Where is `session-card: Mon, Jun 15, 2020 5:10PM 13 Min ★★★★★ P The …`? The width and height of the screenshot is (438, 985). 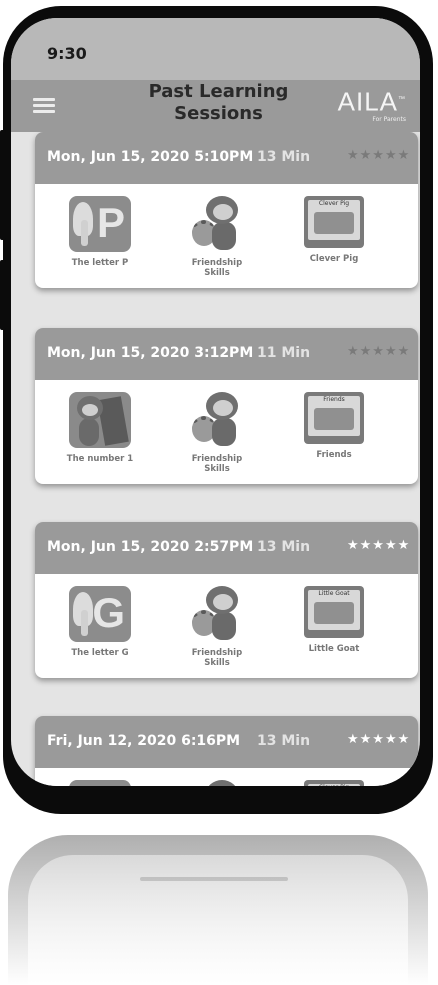 session-card: Mon, Jun 15, 2020 5:10PM 13 Min ★★★★★ P The … is located at coordinates (226, 210).